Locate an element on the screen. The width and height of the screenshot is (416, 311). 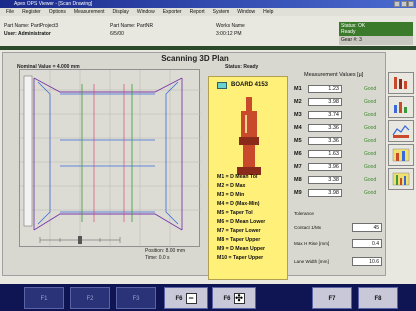
menu-item: Measurement is located at coordinates (89, 12).